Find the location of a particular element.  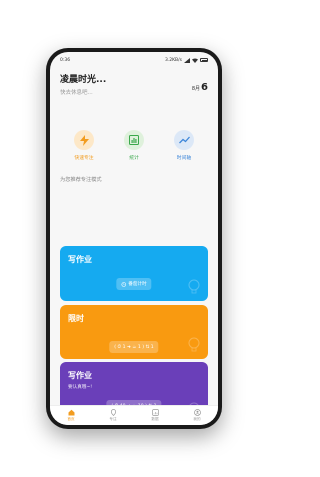

status-time: 0:36 is located at coordinates (65, 60).